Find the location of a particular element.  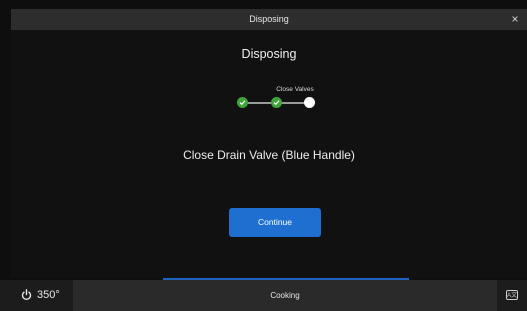

modal-titlebar: Disposing × is located at coordinates (269, 19).